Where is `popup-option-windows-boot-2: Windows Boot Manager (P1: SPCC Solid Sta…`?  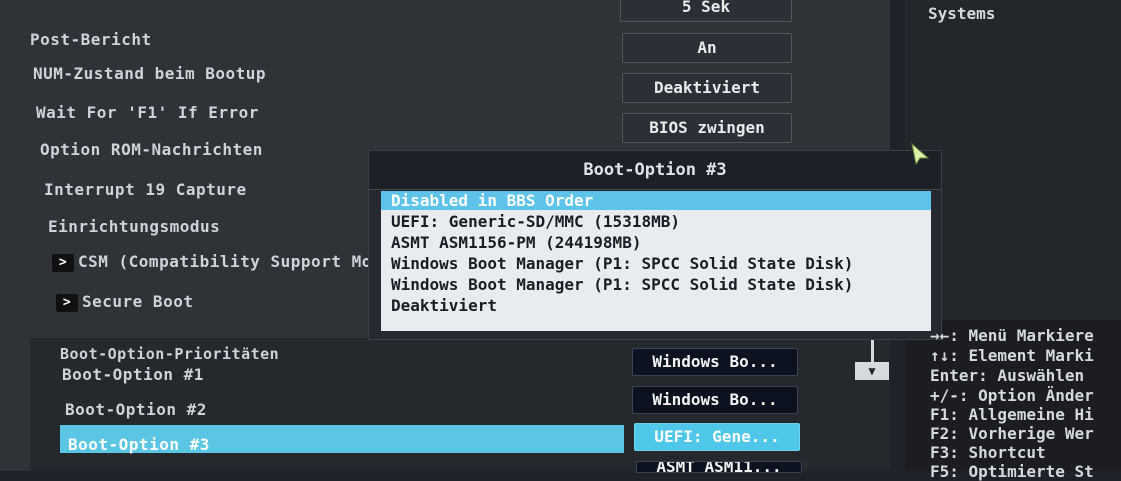
popup-option-windows-boot-2: Windows Boot Manager (P1: SPCC Solid Sta… is located at coordinates (622, 284).